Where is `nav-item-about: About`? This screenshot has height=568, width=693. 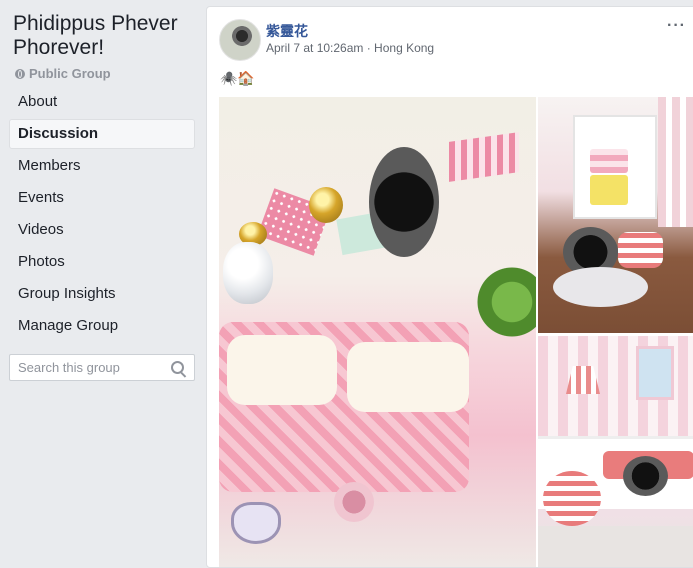
nav-item-about: About is located at coordinates (102, 102).